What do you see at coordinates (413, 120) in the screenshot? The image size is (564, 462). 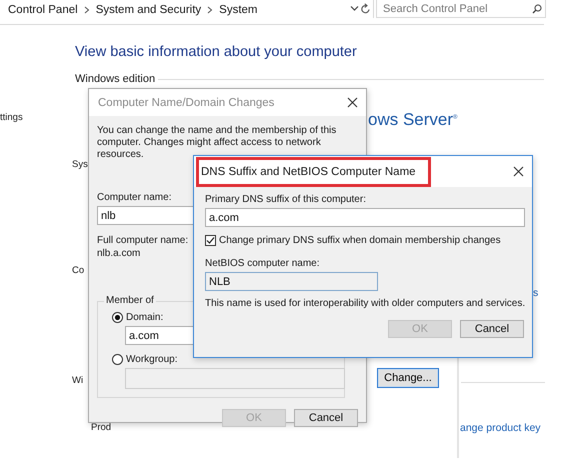 I see `product-title: ows Server$^{®}$` at bounding box center [413, 120].